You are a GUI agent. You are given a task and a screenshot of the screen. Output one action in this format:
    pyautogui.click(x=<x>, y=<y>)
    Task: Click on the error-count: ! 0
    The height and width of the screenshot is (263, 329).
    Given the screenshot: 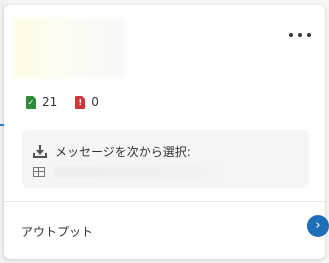 What is the action you would take?
    pyautogui.click(x=87, y=102)
    